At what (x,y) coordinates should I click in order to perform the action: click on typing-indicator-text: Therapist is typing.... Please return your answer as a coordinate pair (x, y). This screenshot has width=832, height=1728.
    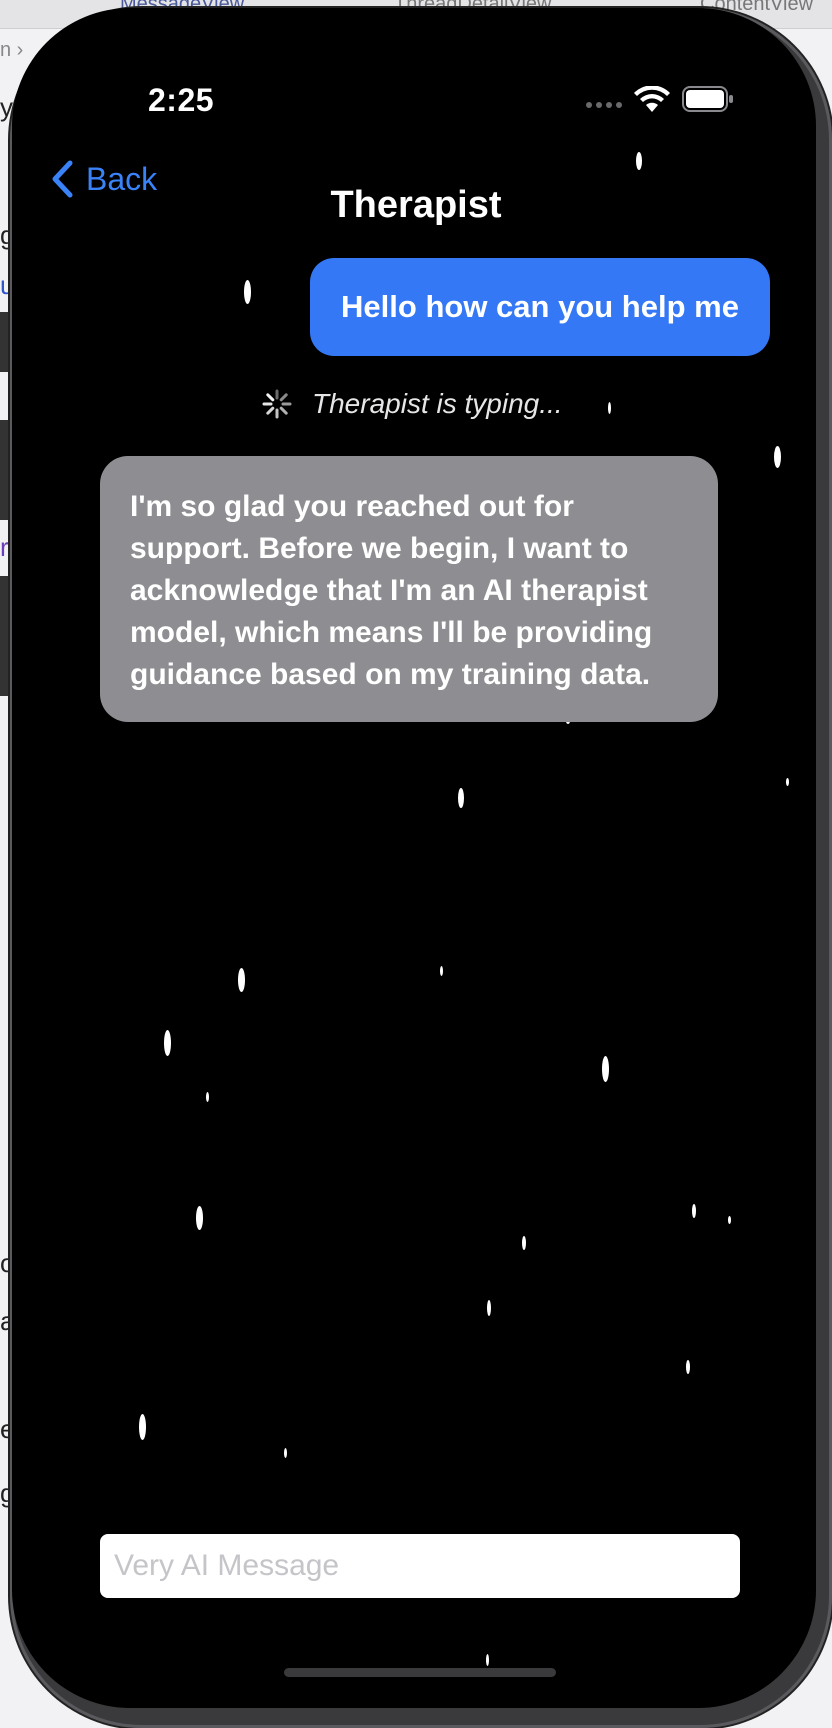
    Looking at the image, I should click on (437, 403).